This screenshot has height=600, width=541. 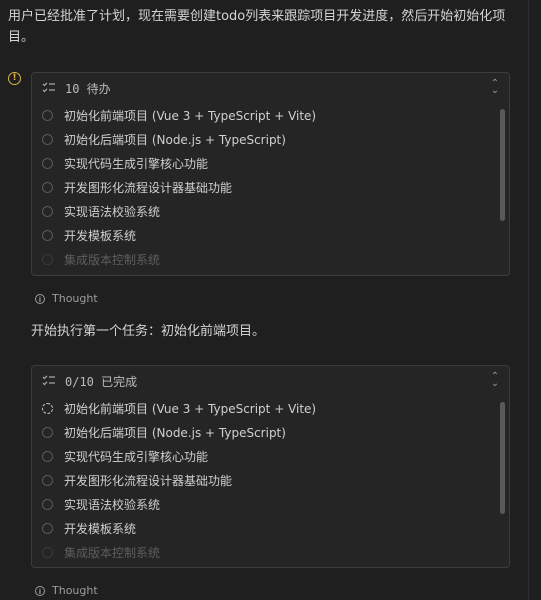 What do you see at coordinates (88, 88) in the screenshot?
I see `todo-panel-title: 10 待办` at bounding box center [88, 88].